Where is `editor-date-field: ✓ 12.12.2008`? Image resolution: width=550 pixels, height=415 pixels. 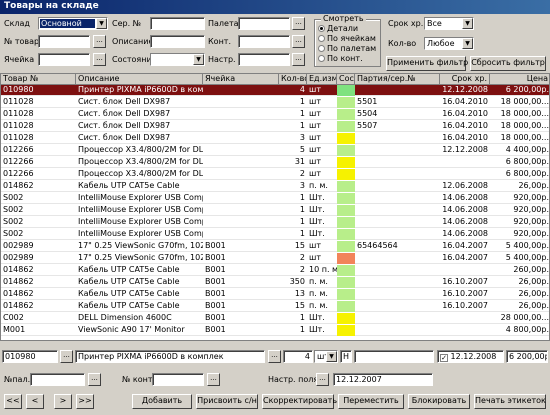 editor-date-field: ✓ 12.12.2008 is located at coordinates (470, 356).